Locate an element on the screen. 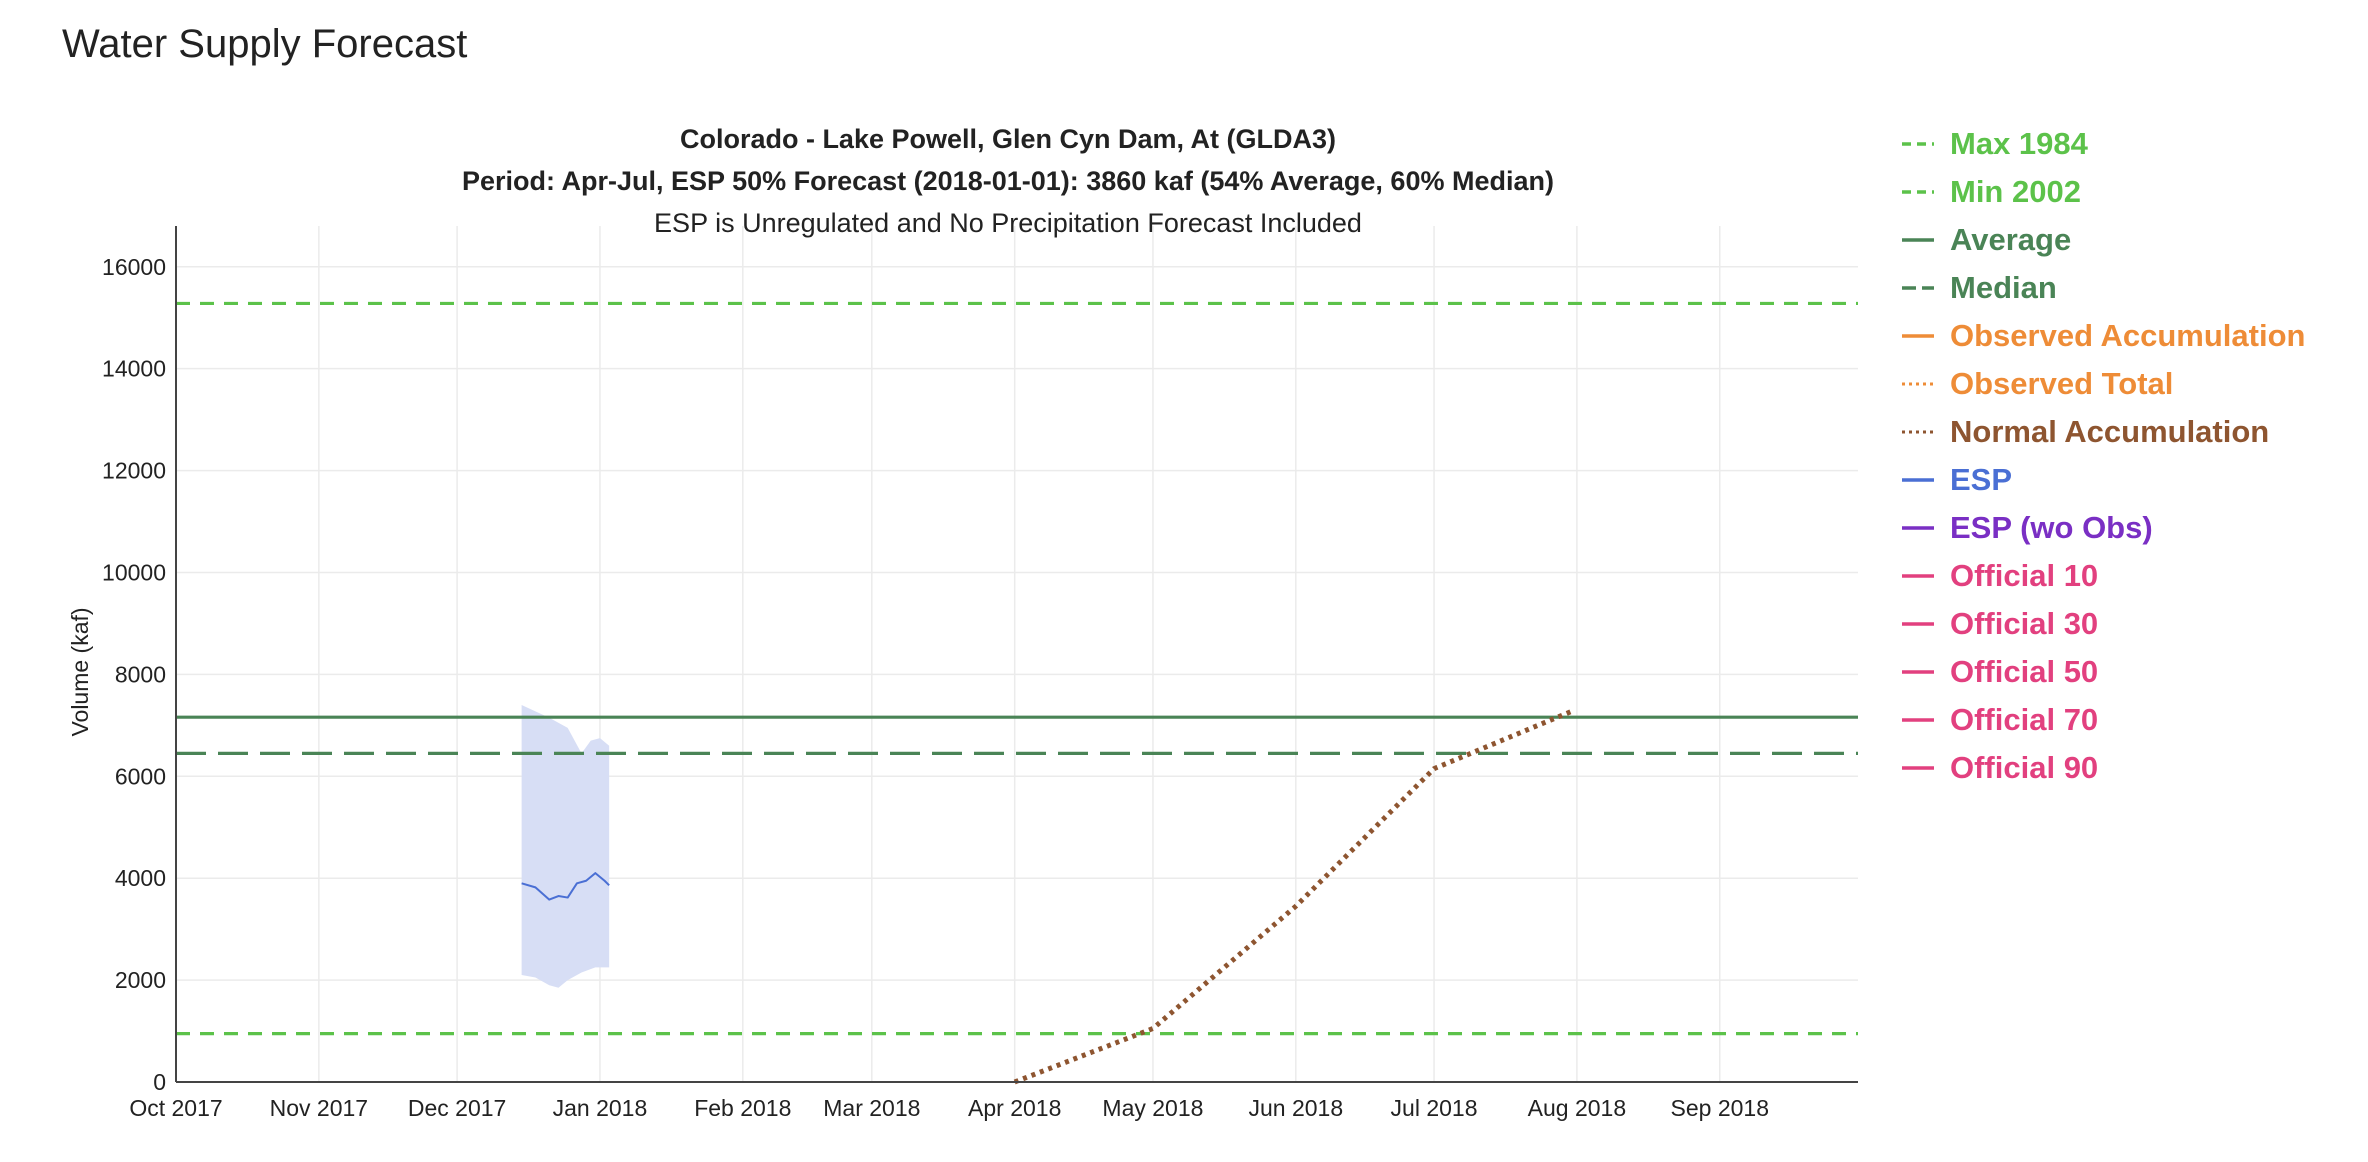 Image resolution: width=2368 pixels, height=1162 pixels. esp-range-band is located at coordinates (565, 846).